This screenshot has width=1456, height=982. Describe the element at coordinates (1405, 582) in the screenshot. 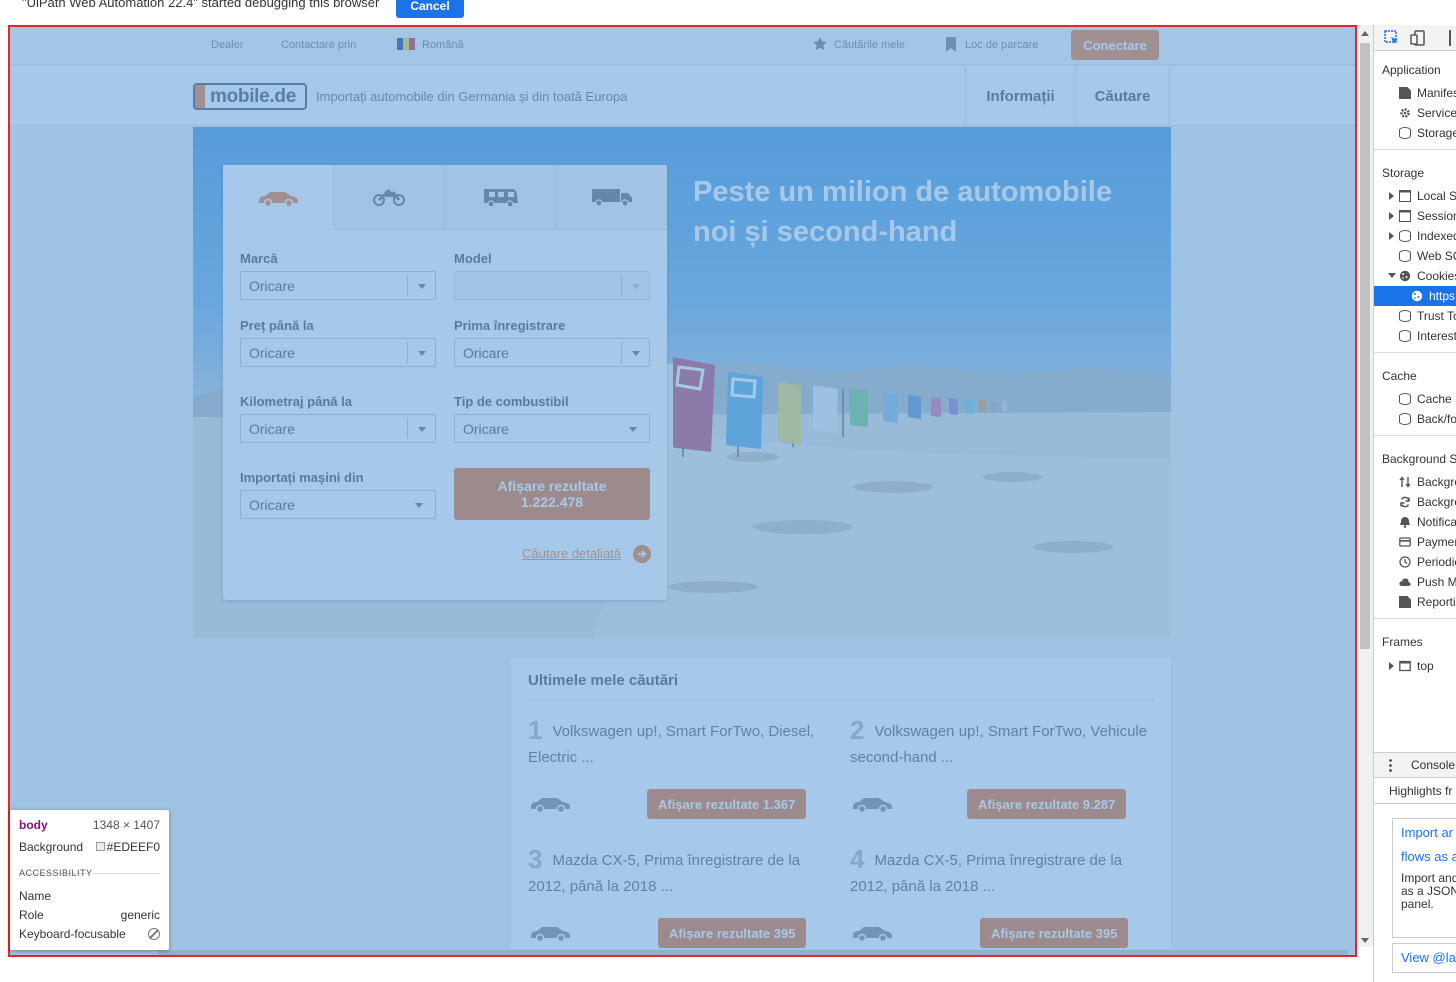

I see `cloud-icon` at that location.